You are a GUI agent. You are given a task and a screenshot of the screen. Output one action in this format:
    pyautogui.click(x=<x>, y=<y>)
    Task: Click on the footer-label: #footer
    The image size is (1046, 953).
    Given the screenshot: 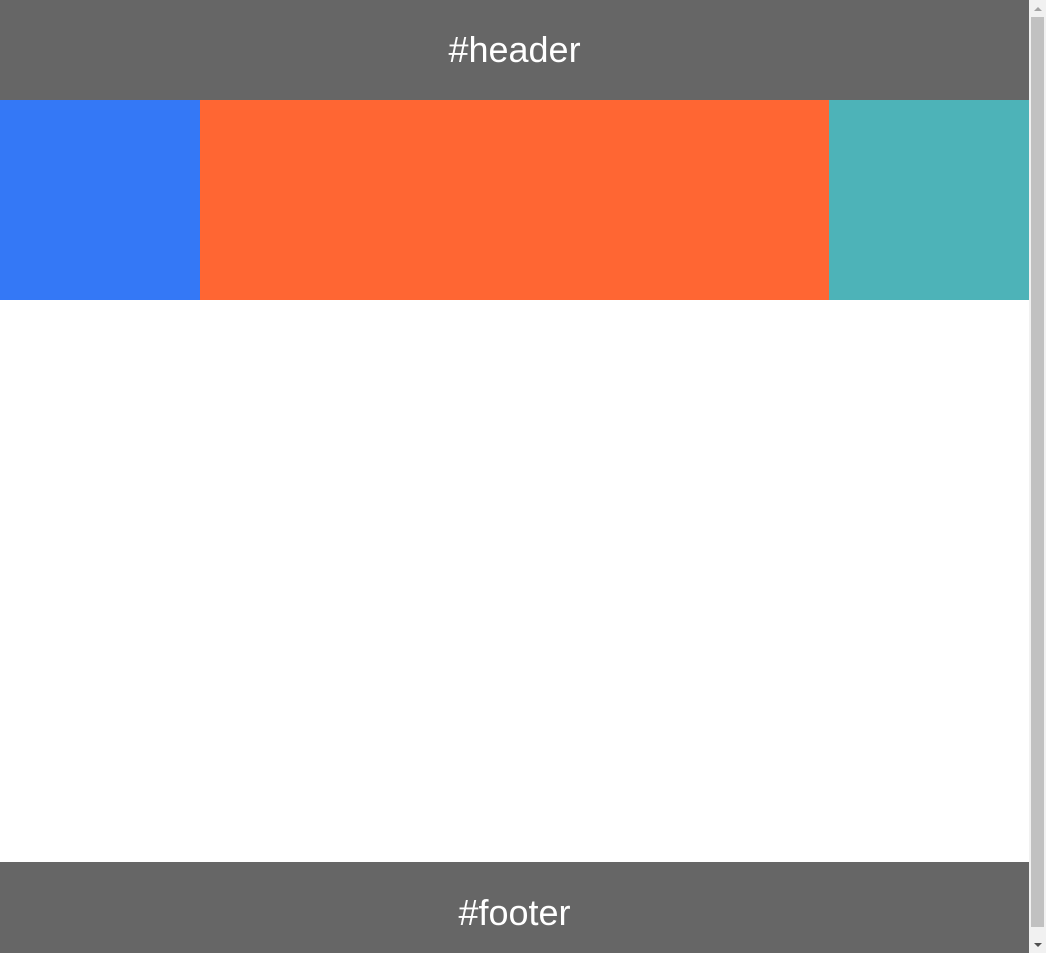 What is the action you would take?
    pyautogui.click(x=514, y=912)
    